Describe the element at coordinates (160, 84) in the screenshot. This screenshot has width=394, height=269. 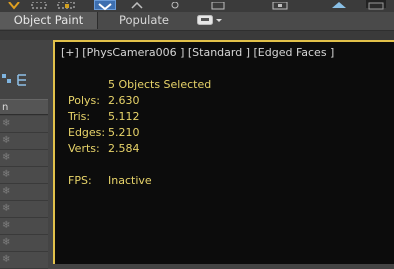
I see `selection-count: 5 Objects Selected` at that location.